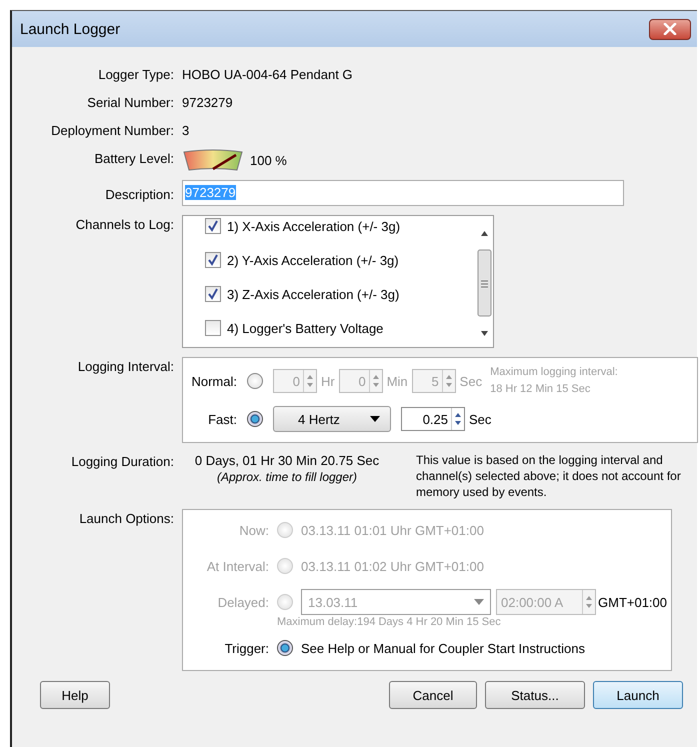 This screenshot has width=700, height=747. I want to click on option-label: Delayed:, so click(242, 602).